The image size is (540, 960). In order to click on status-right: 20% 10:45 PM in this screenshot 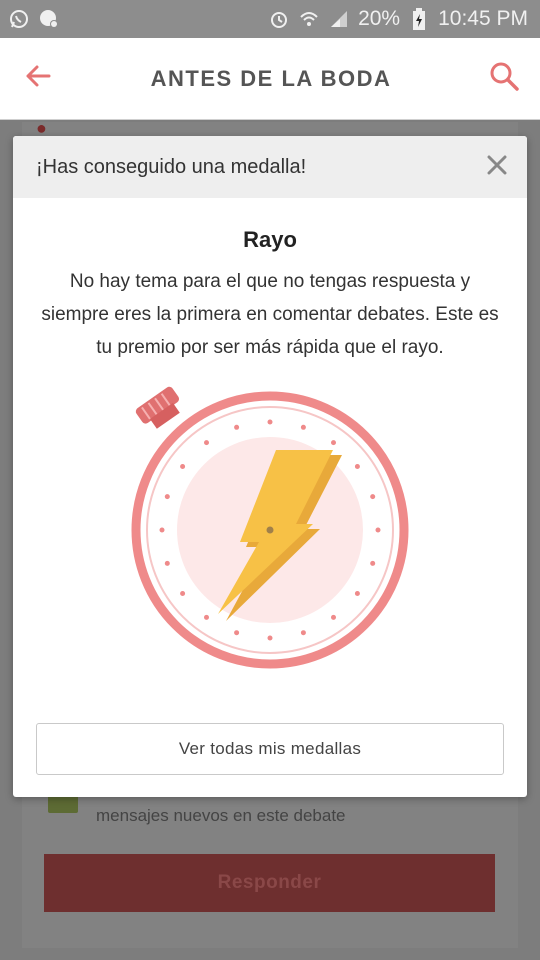, I will do `click(398, 19)`.